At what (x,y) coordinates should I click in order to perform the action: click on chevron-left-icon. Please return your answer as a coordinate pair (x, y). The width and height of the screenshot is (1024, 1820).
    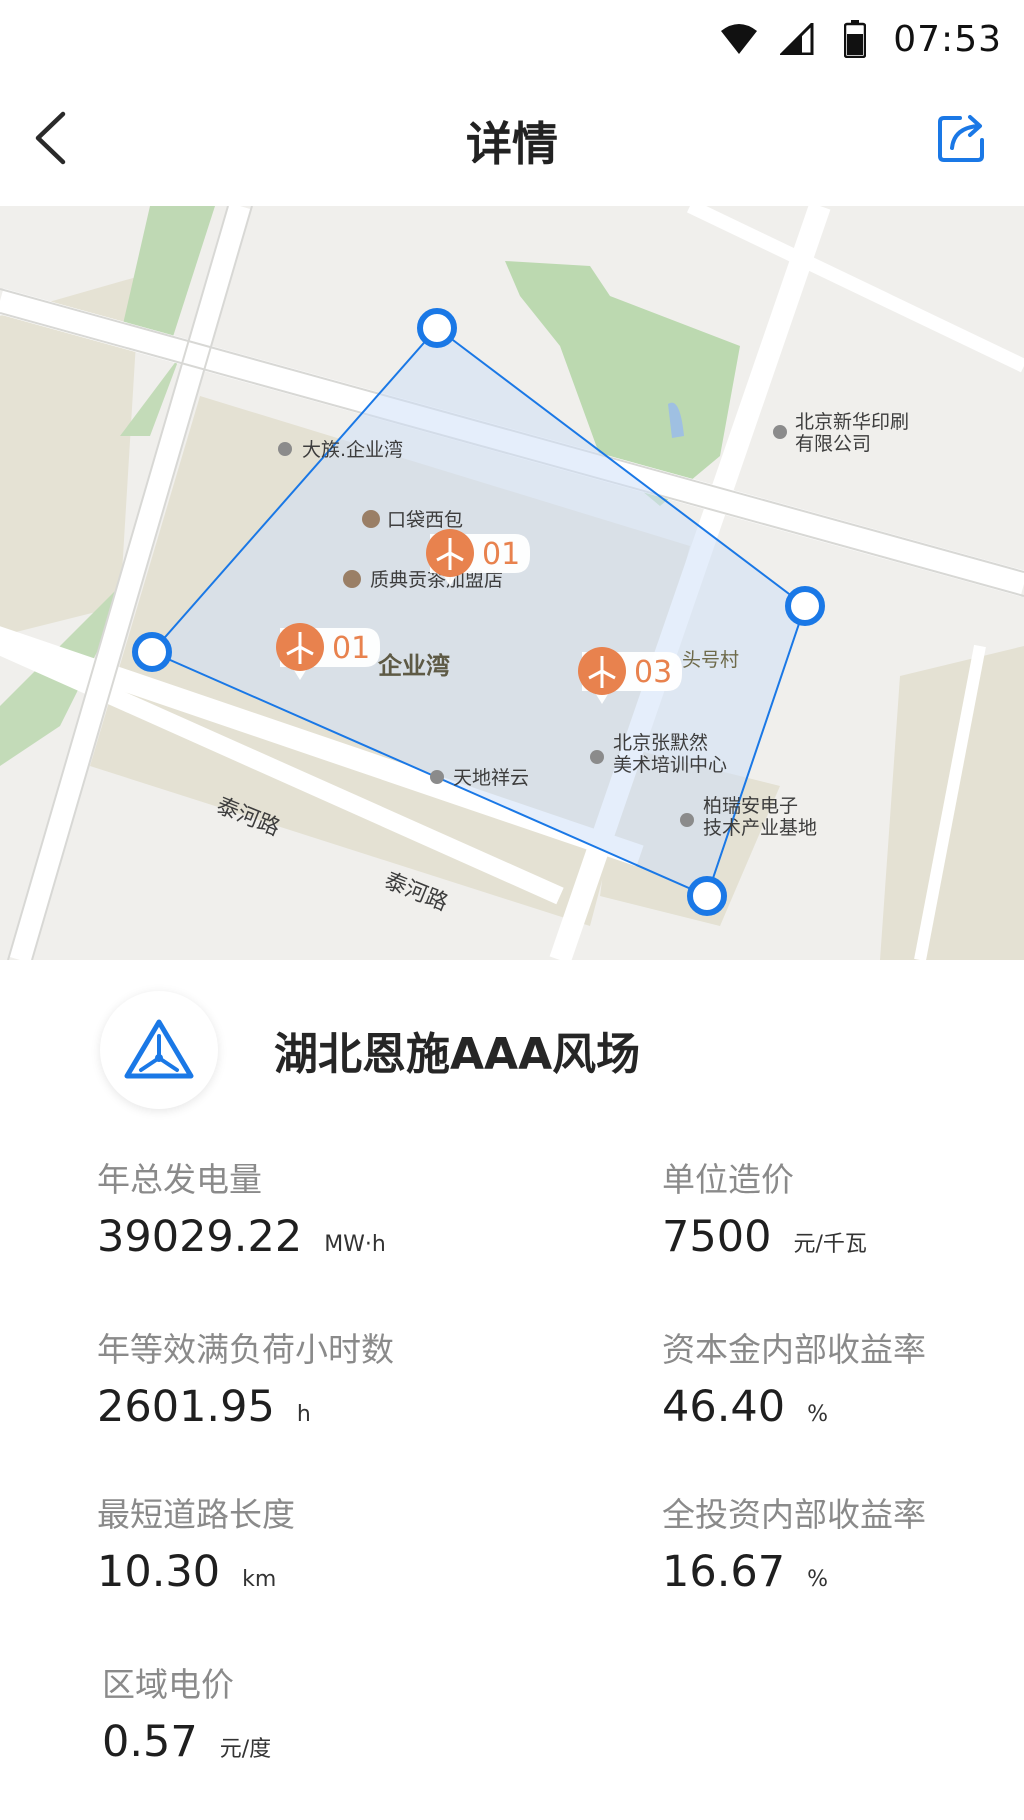
    Looking at the image, I should click on (50, 140).